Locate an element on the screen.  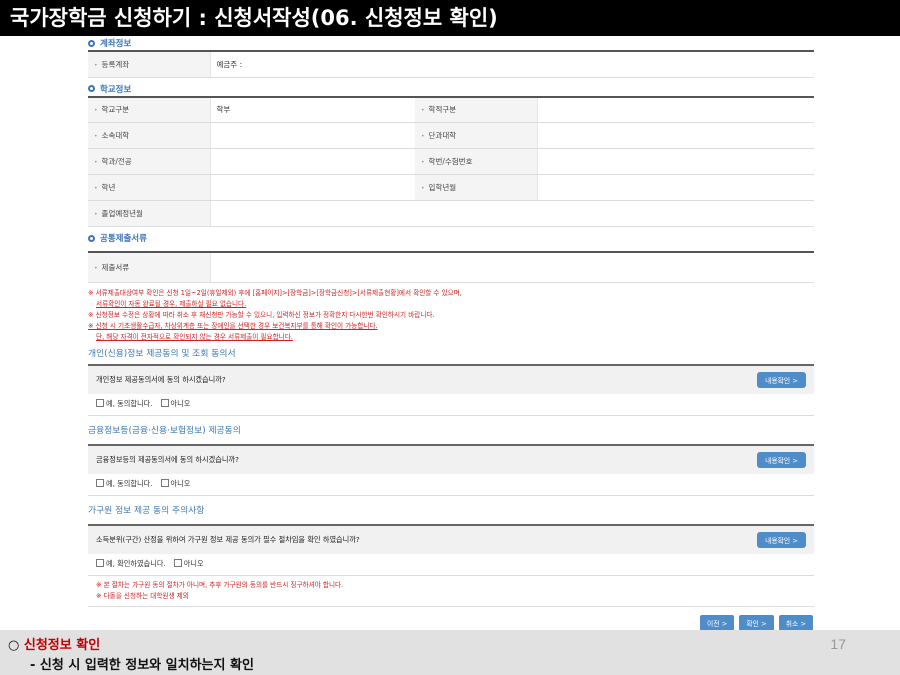
field-label: 단과대학 is located at coordinates (476, 135).